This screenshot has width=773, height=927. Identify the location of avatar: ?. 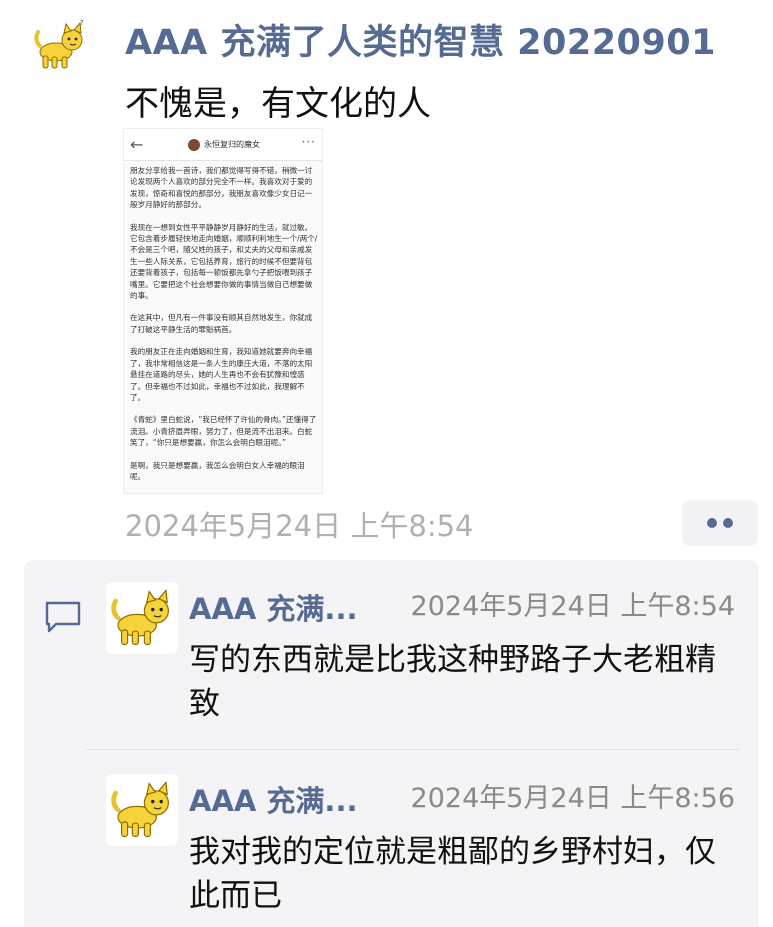
(60, 46).